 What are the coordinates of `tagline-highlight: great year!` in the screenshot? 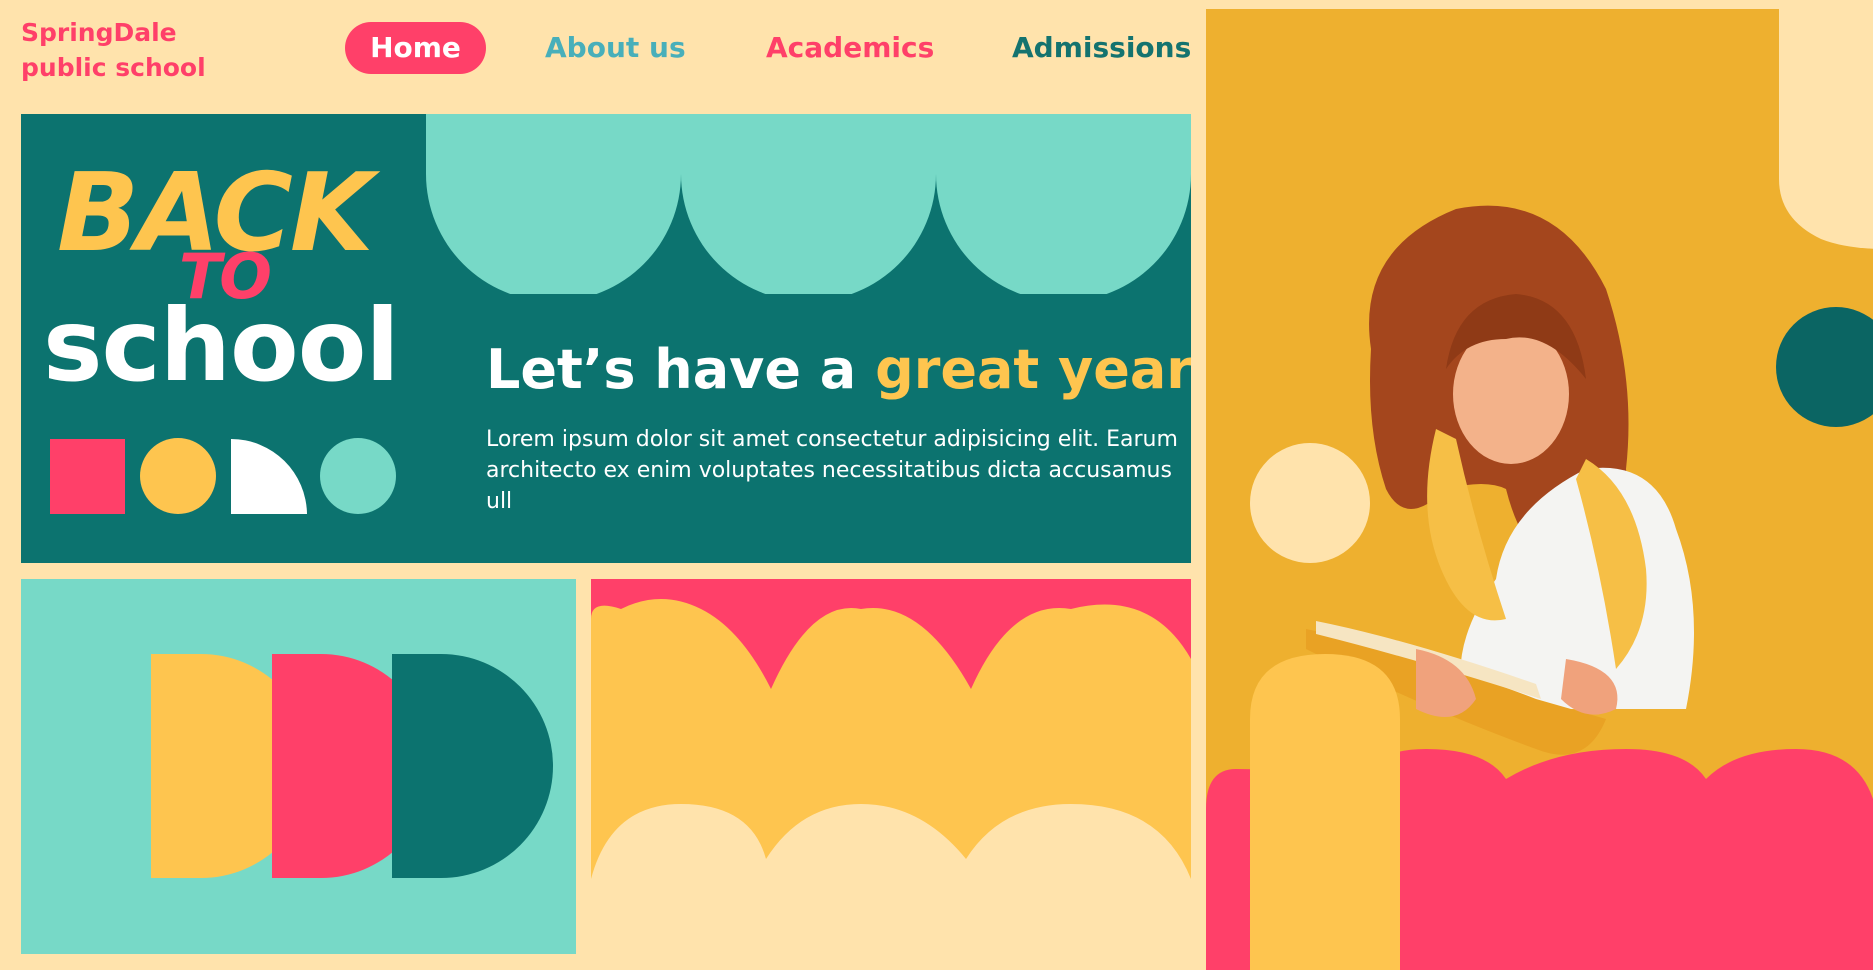 It's located at (1033, 369).